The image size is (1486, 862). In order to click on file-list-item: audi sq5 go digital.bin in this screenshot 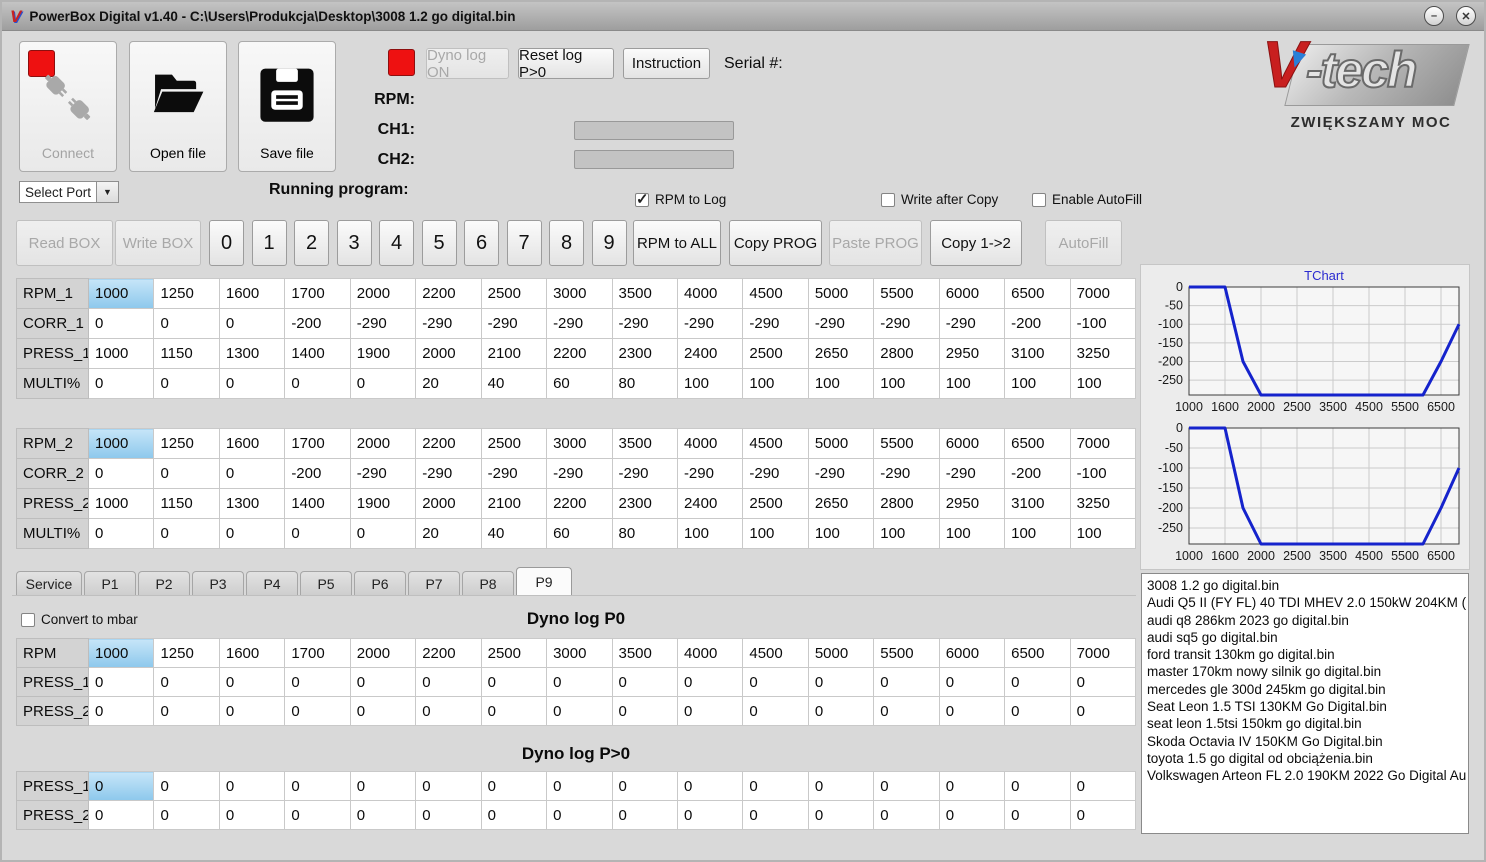, I will do `click(1305, 637)`.